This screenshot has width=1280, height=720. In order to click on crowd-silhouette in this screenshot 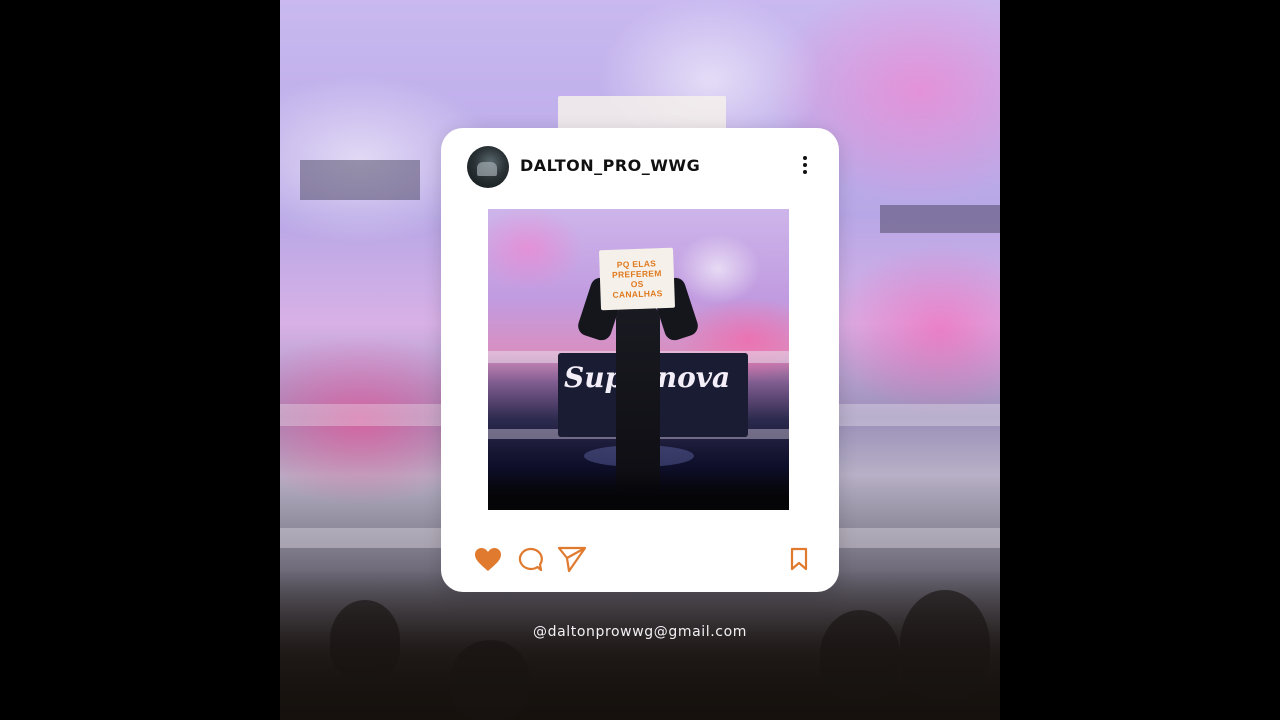, I will do `click(638, 490)`.